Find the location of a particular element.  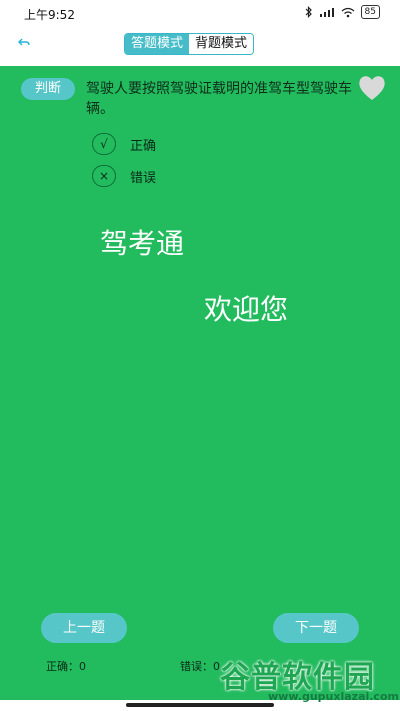

status-bar: 上午9:52 85 is located at coordinates (200, 13).